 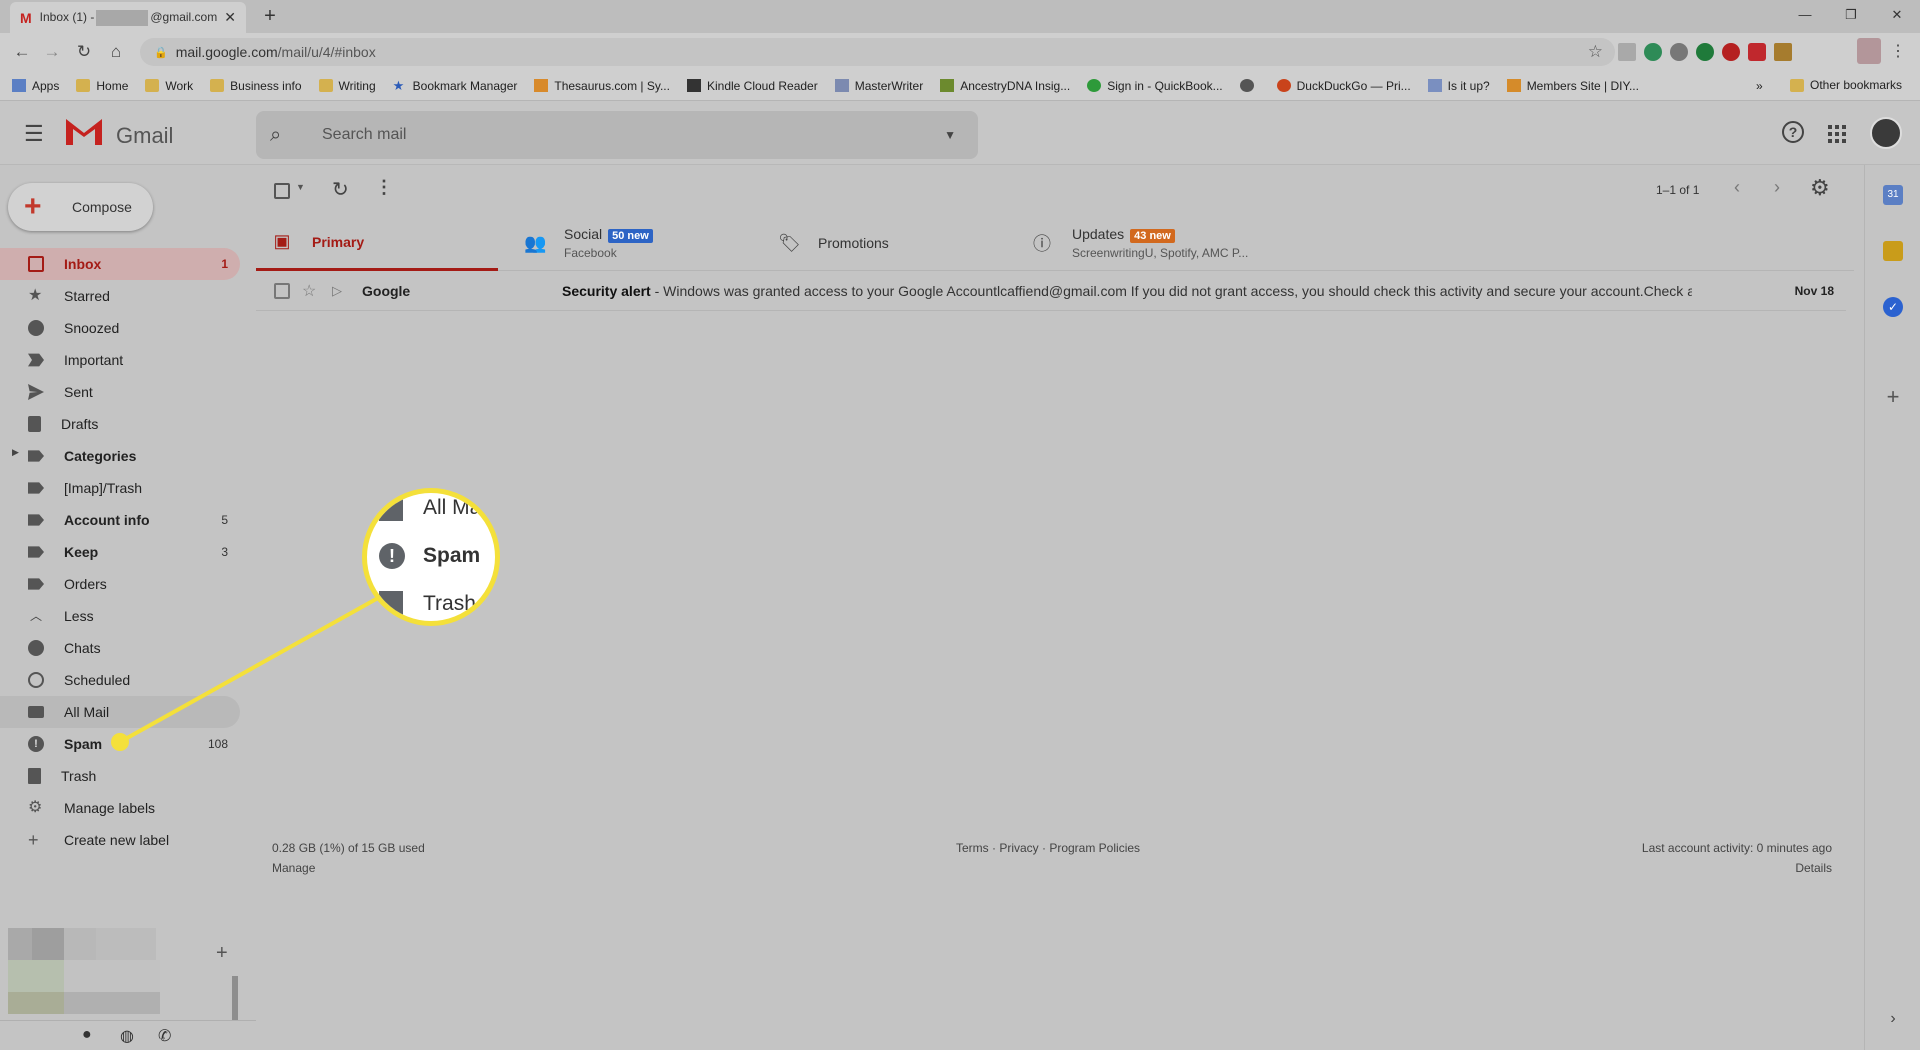 What do you see at coordinates (84, 131) in the screenshot?
I see `gmail-logo-icon` at bounding box center [84, 131].